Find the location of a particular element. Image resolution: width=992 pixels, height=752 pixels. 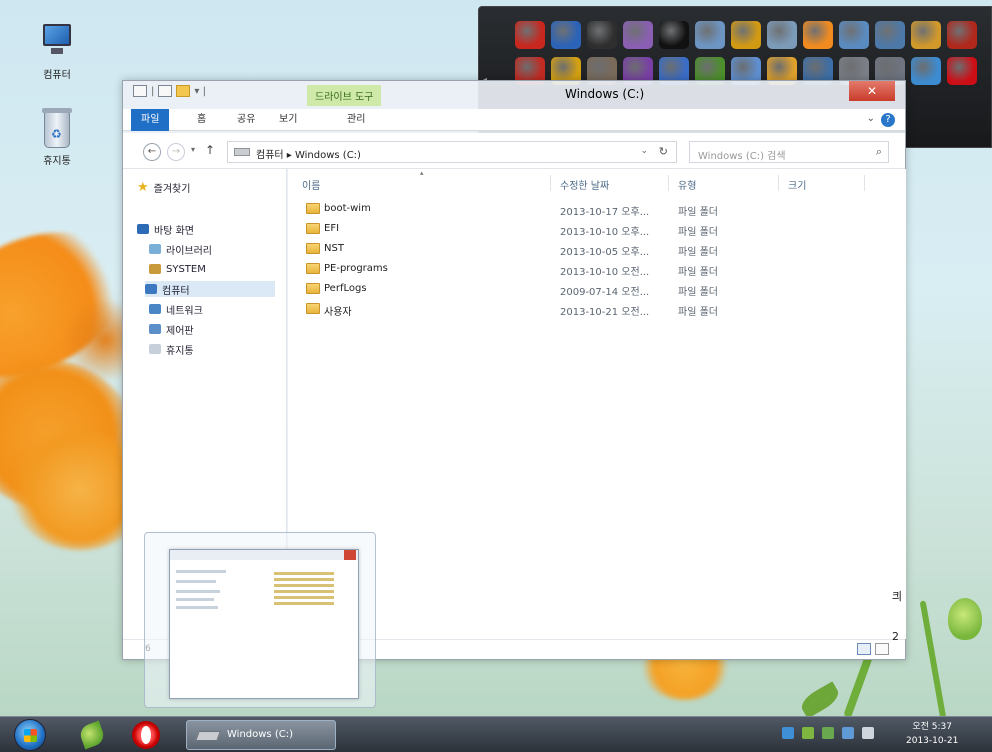

back-button: ← is located at coordinates (152, 152).